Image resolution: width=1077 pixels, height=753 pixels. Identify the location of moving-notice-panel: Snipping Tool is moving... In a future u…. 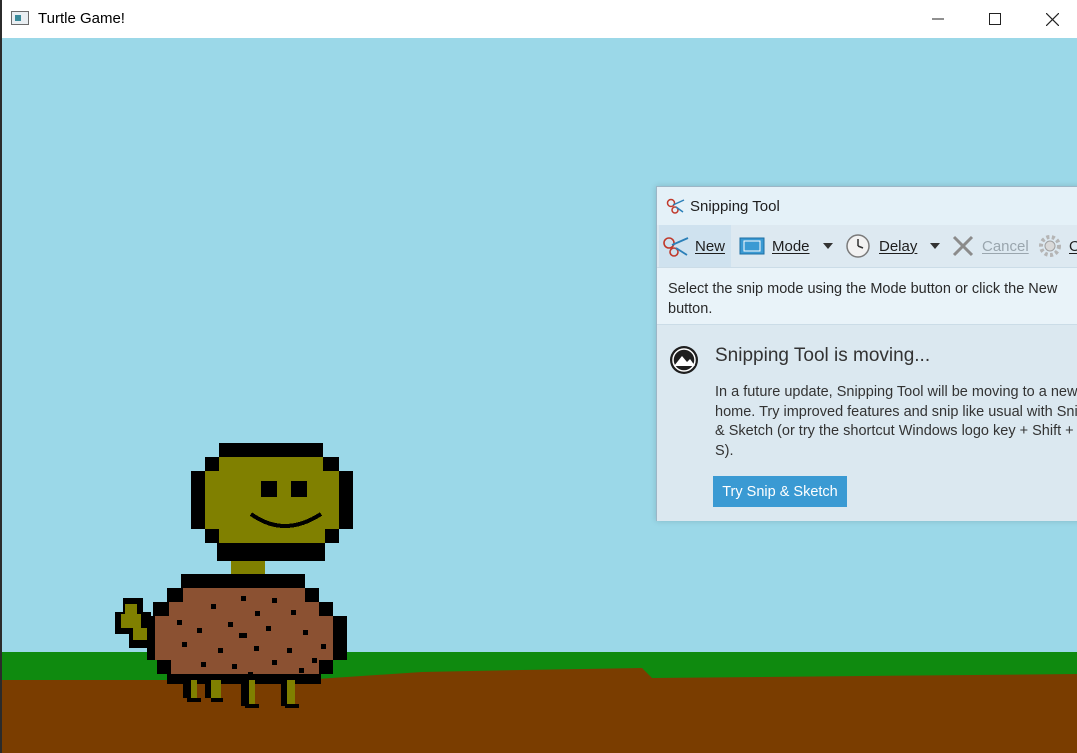
(867, 423).